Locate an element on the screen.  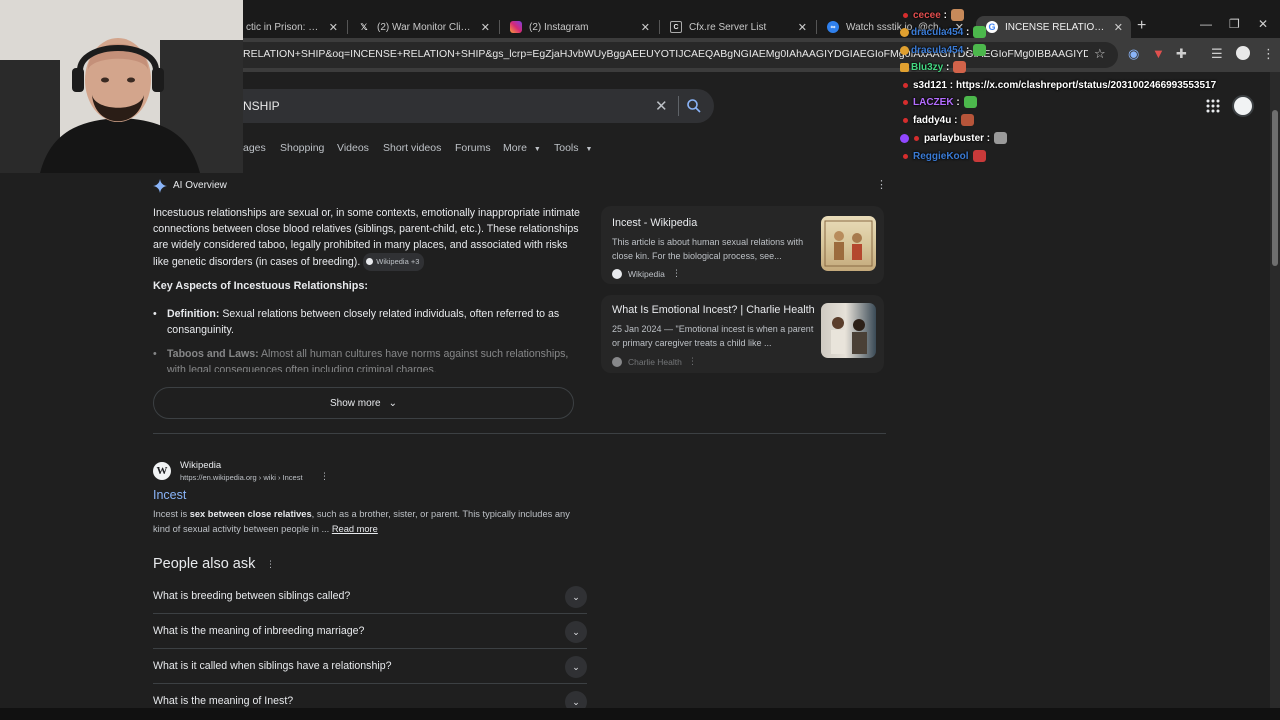
chat-username: Blu3zy is located at coordinates (927, 67).